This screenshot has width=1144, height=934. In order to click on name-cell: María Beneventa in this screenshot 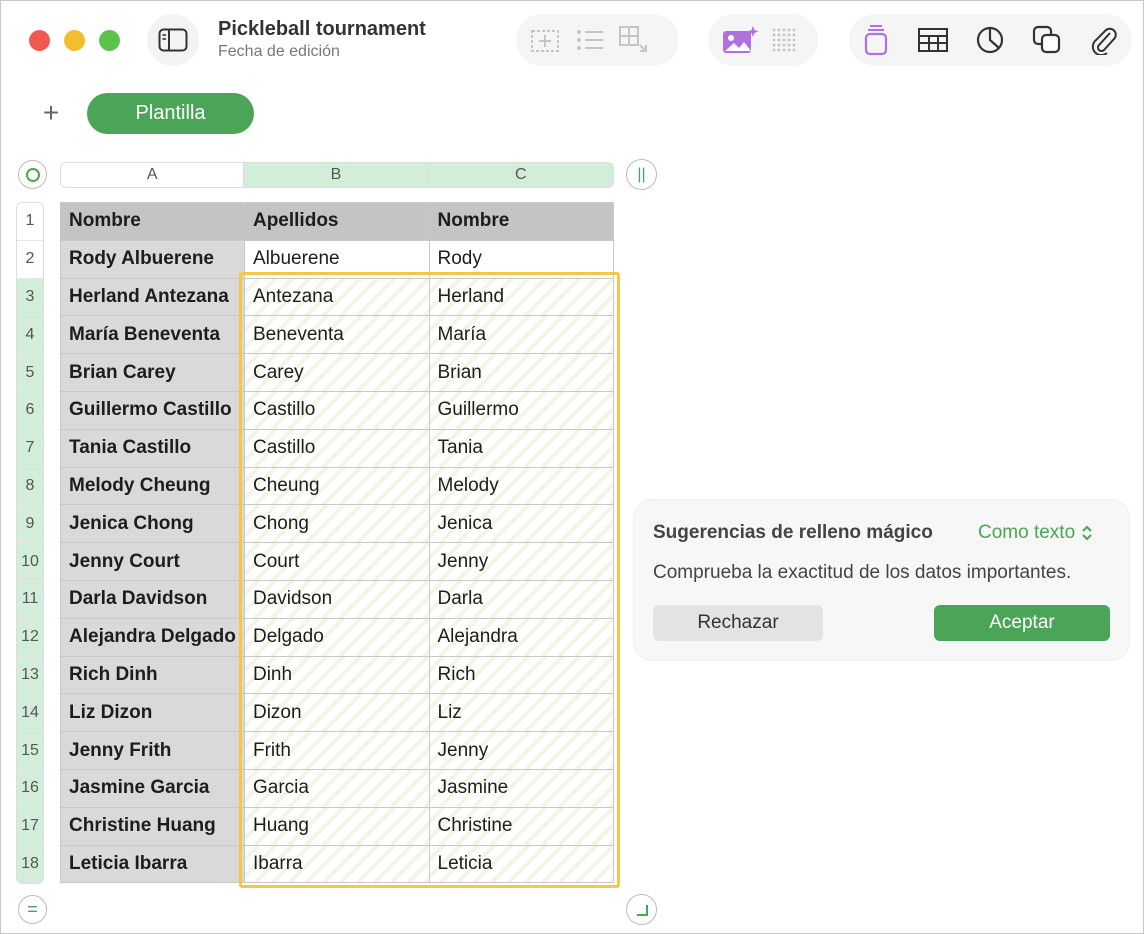, I will do `click(152, 335)`.